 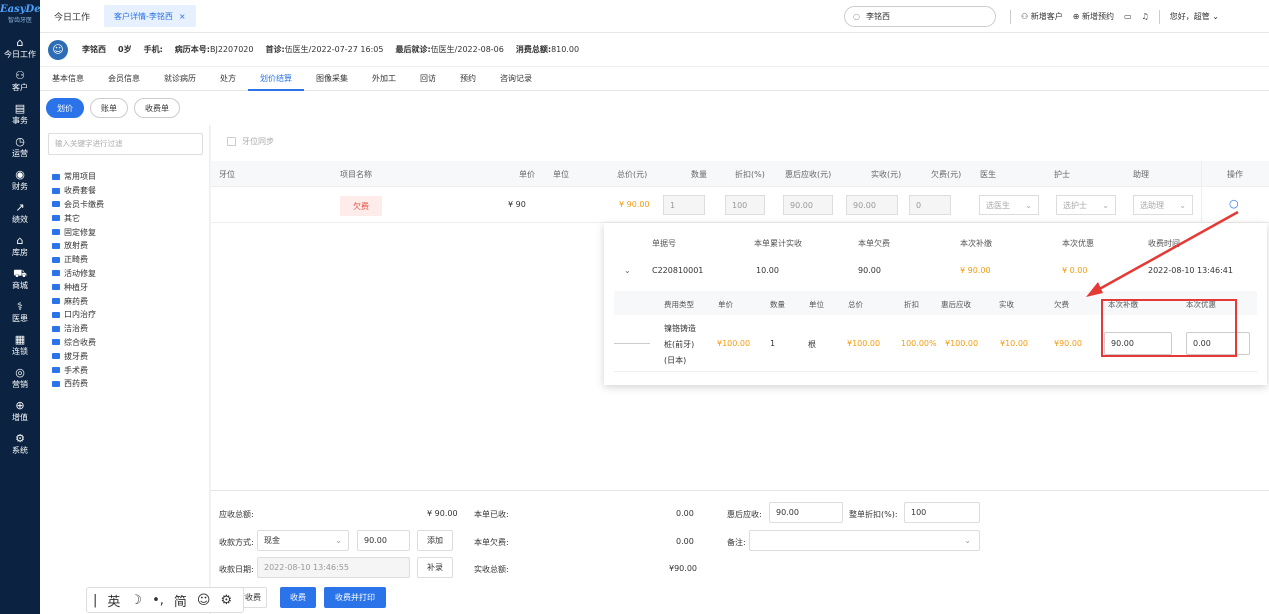 I want to click on emoji-icon: ☺, so click(x=204, y=600).